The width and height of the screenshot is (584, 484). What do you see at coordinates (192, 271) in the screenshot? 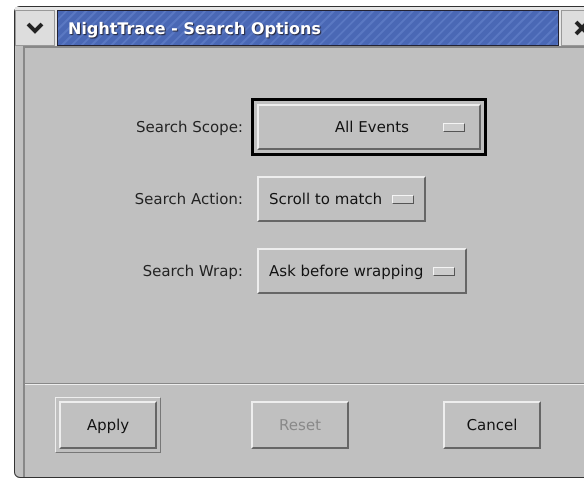
I see `field-label: Search Wrap:` at bounding box center [192, 271].